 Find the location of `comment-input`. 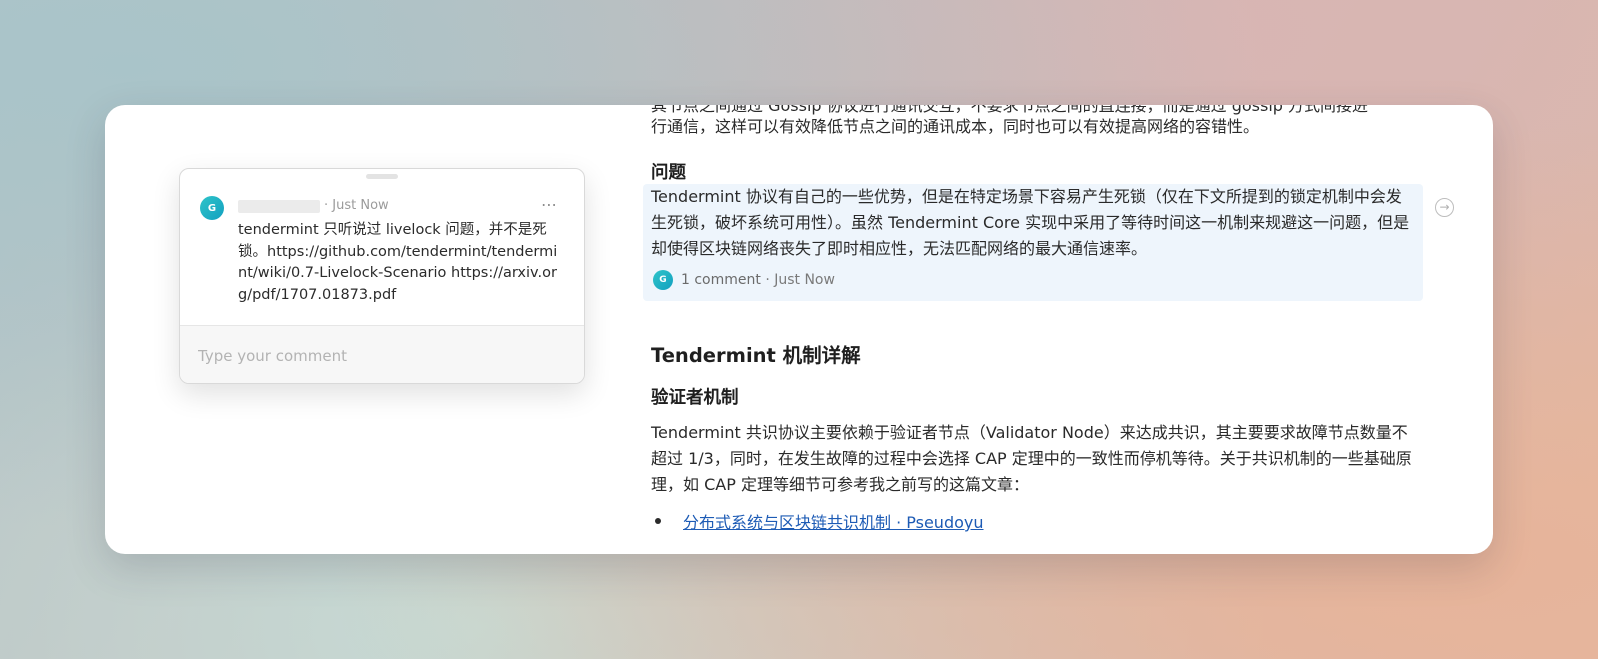

comment-input is located at coordinates (378, 356).